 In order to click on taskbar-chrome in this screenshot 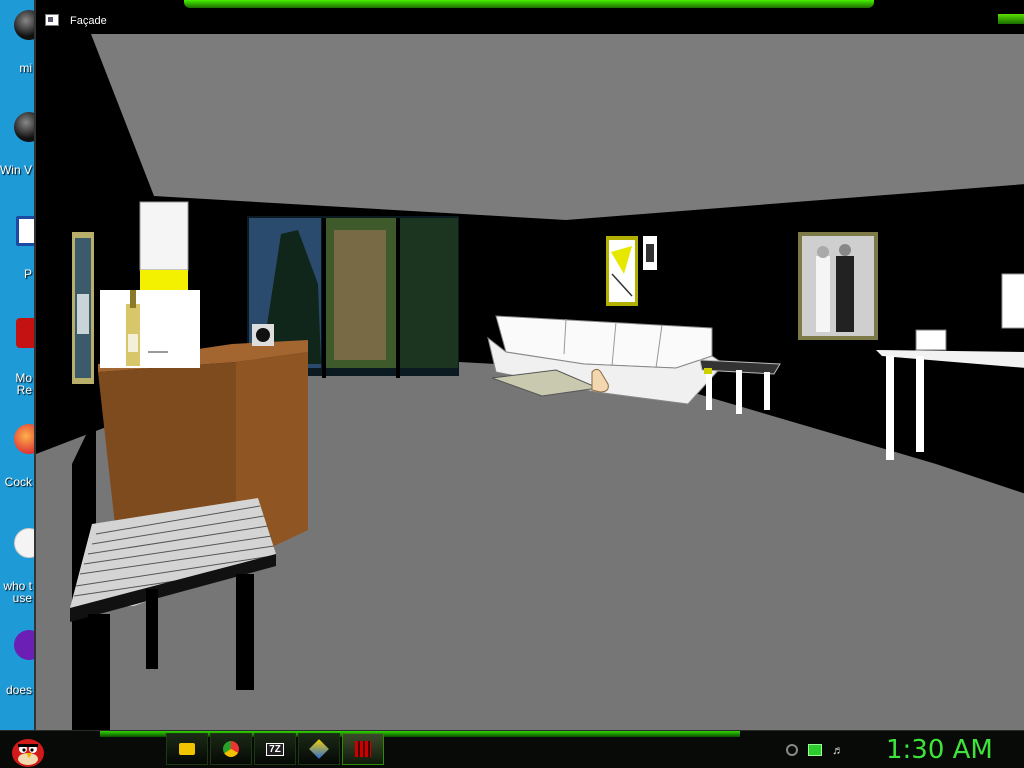, I will do `click(231, 749)`.